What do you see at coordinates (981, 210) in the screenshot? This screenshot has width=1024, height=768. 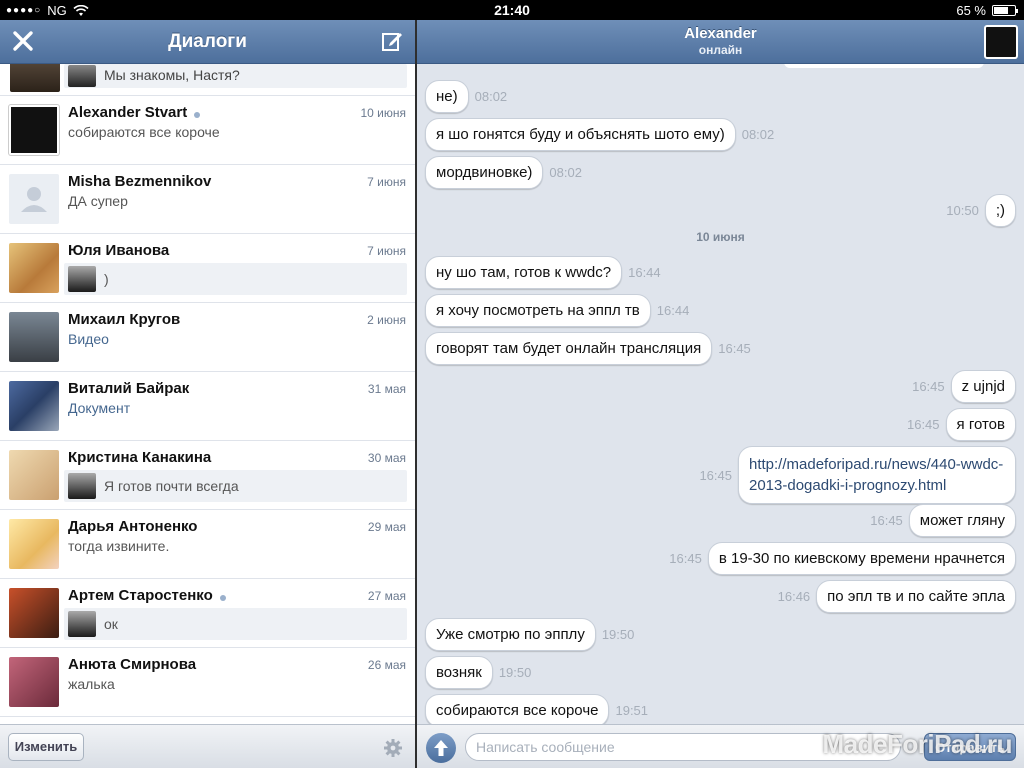 I see `outgoing-message: 10:50;)` at bounding box center [981, 210].